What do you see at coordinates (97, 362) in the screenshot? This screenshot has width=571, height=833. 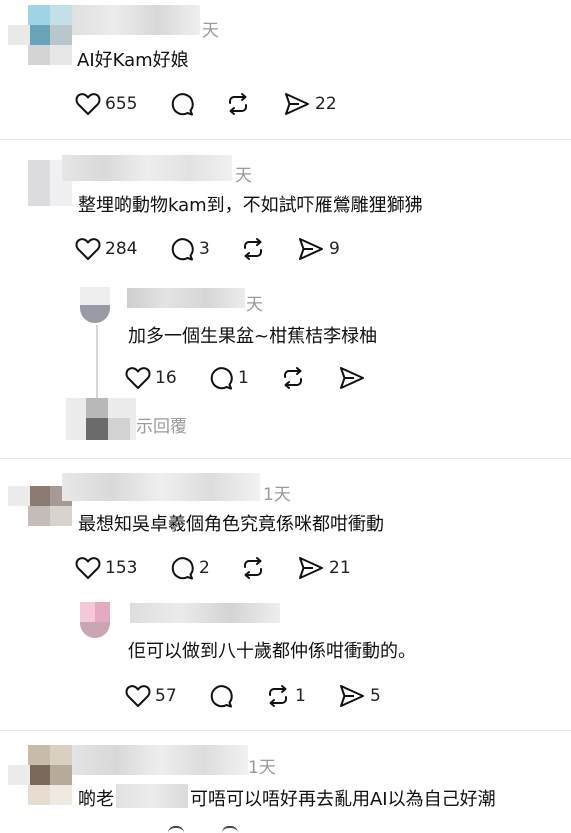 I see `thread-line` at bounding box center [97, 362].